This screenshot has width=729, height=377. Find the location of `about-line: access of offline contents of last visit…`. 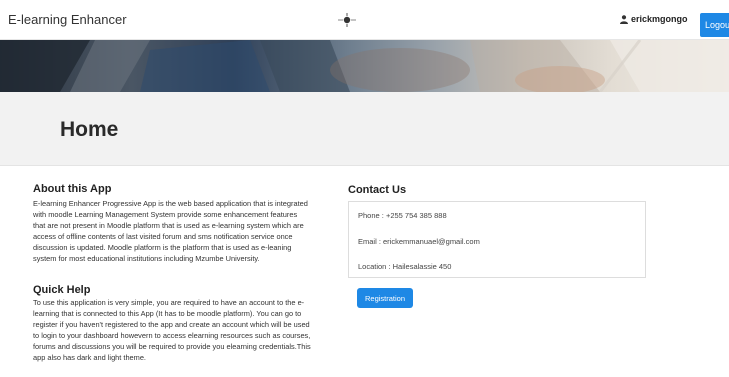

about-line: access of offline contents of last visit… is located at coordinates (163, 236).